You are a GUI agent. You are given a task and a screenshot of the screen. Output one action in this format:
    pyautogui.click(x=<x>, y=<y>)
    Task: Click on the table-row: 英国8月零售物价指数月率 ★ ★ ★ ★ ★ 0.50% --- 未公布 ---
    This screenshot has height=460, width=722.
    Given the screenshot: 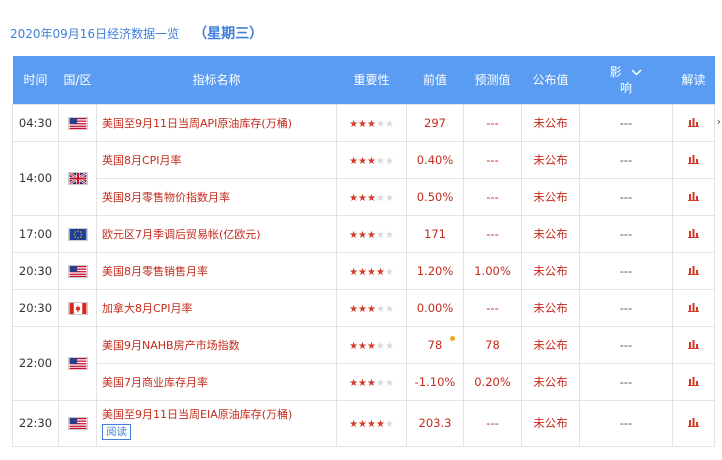 What is the action you would take?
    pyautogui.click(x=364, y=196)
    